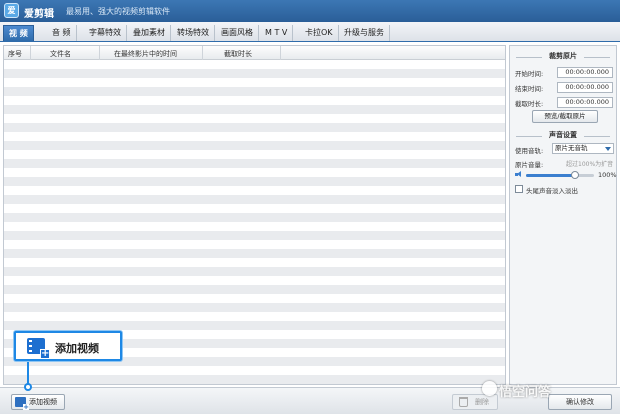  What do you see at coordinates (529, 89) in the screenshot?
I see `end-time-label: 结束时间:` at bounding box center [529, 89].